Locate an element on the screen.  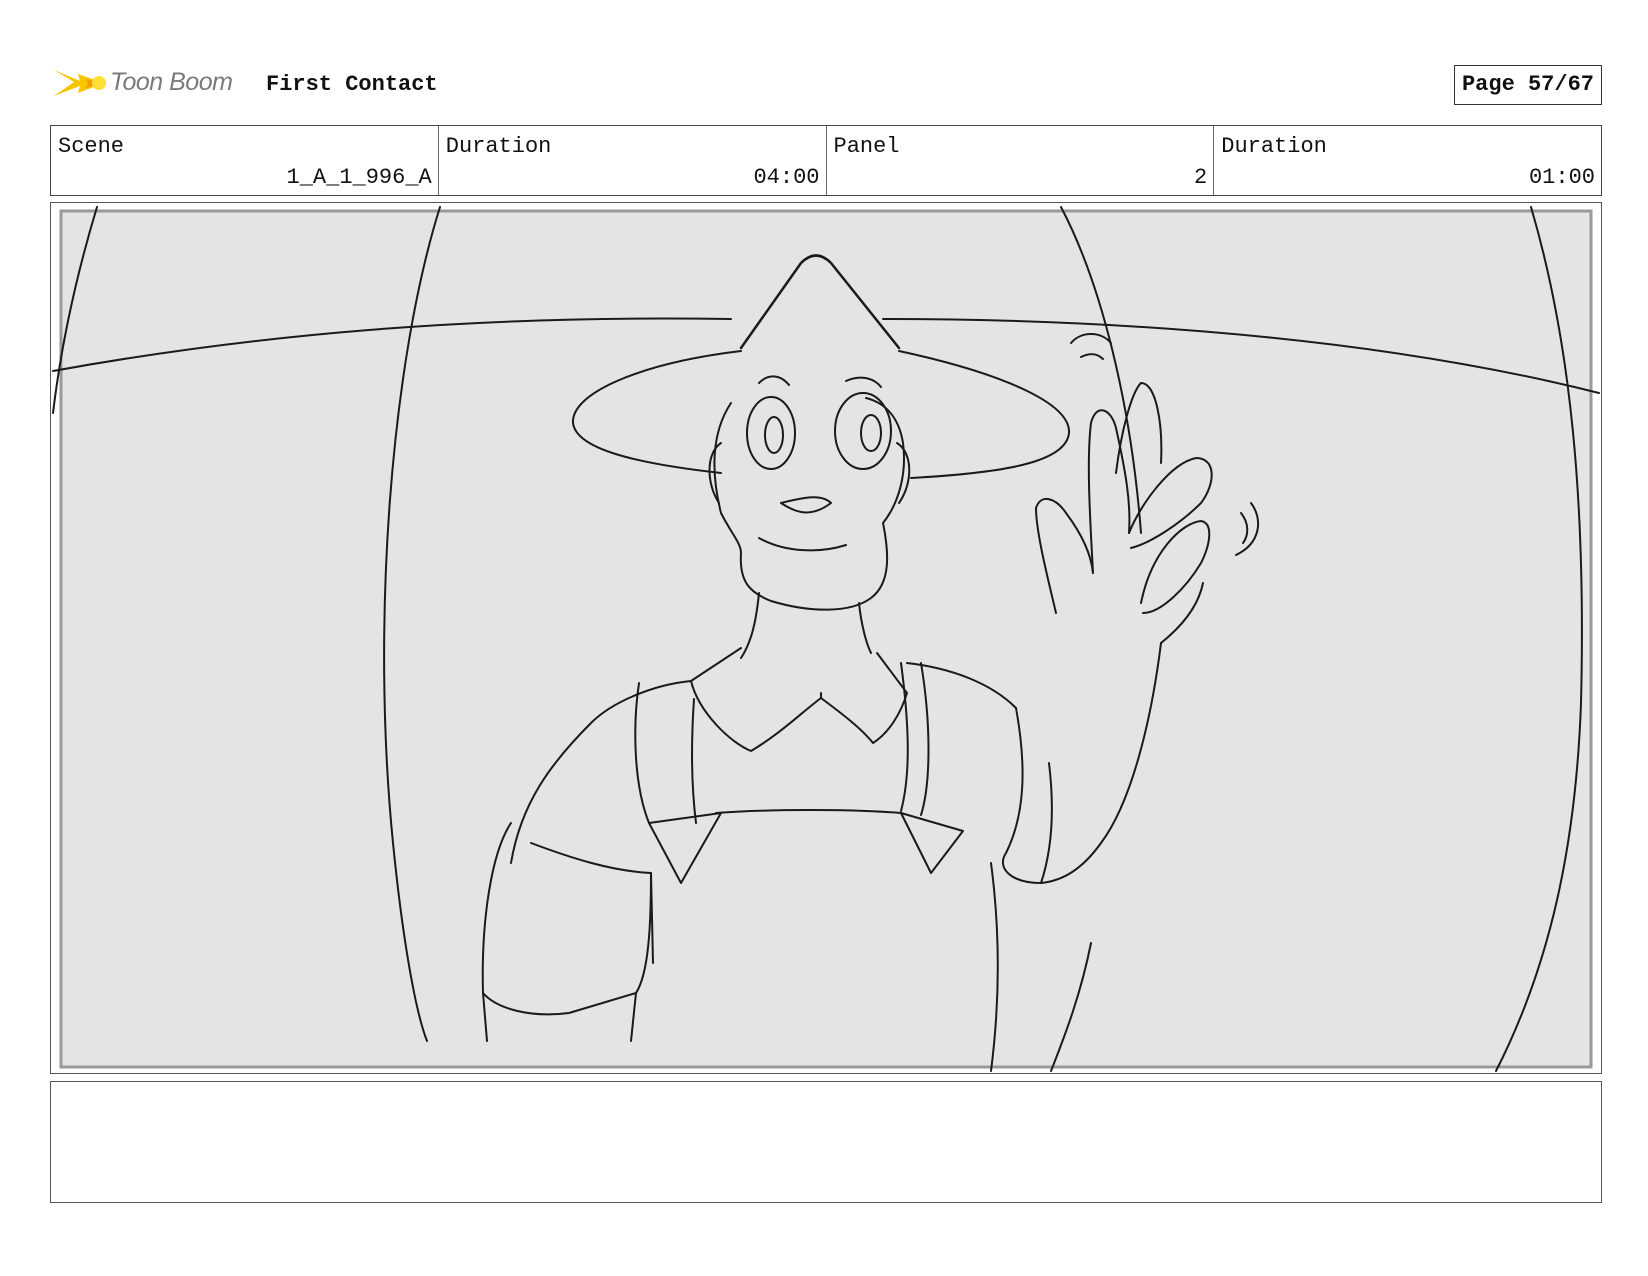
panel-label: Panel is located at coordinates (866, 146).